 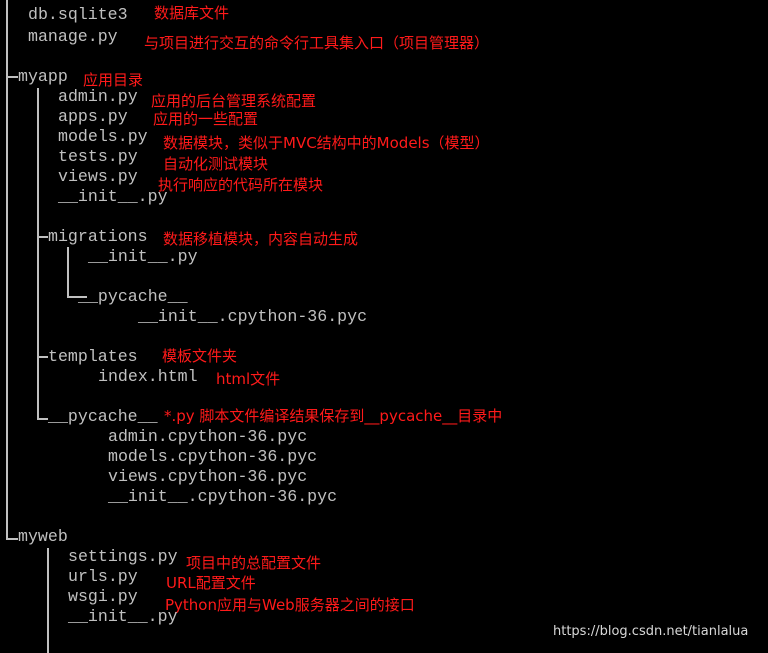 What do you see at coordinates (200, 356) in the screenshot?
I see `annotation-templates: 模板文件夹` at bounding box center [200, 356].